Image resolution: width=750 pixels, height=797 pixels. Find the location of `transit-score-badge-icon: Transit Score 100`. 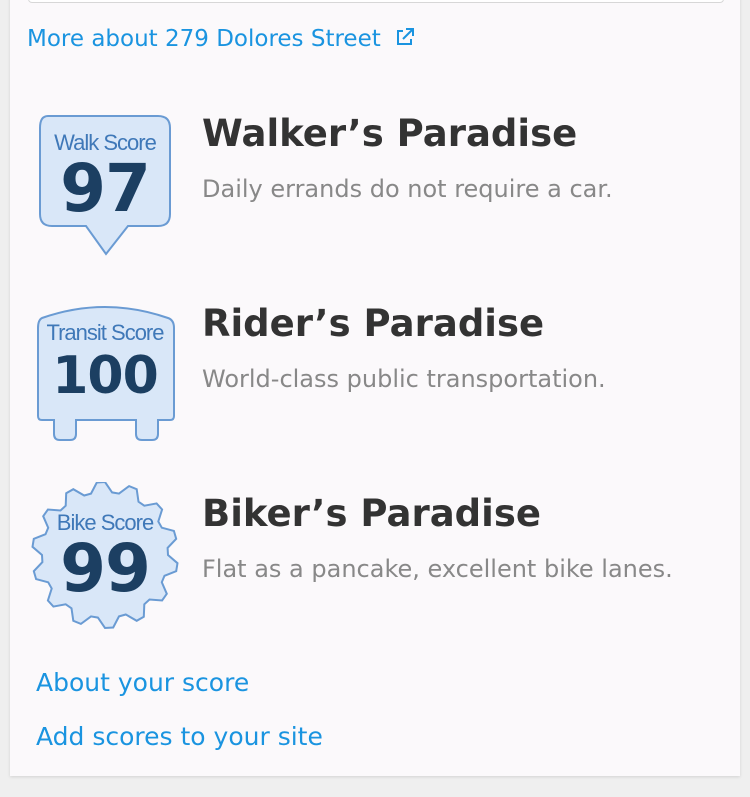

transit-score-badge-icon: Transit Score 100 is located at coordinates (105, 380).